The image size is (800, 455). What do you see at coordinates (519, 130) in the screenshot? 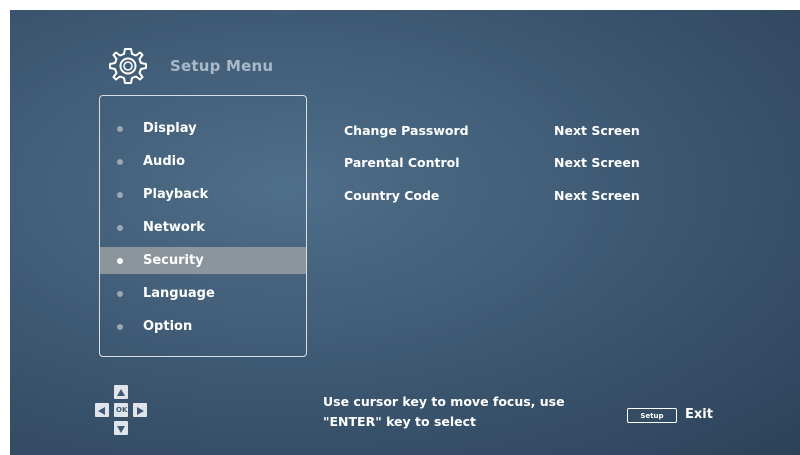
I see `option-change-password: Change Password Next Screen` at bounding box center [519, 130].